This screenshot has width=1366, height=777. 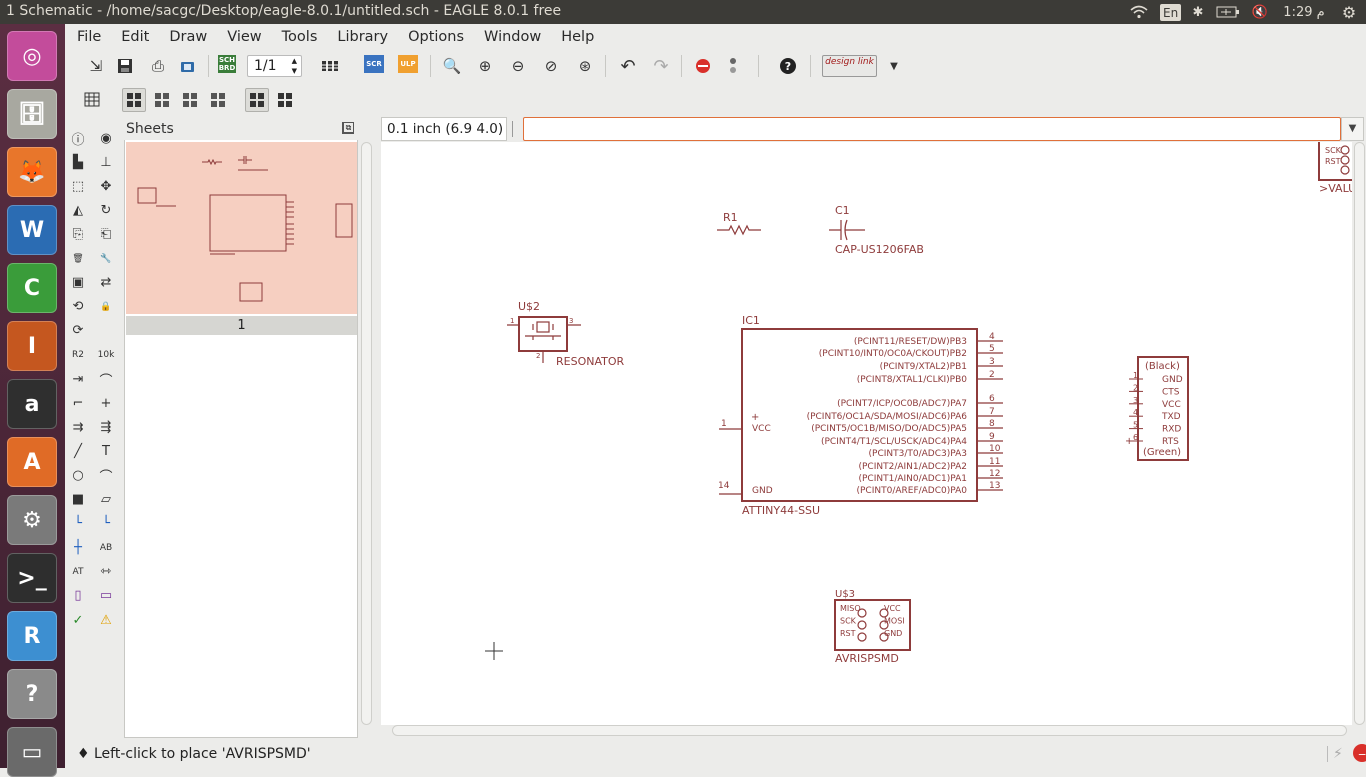 What do you see at coordinates (257, 100) in the screenshot?
I see `layout-5-icon` at bounding box center [257, 100].